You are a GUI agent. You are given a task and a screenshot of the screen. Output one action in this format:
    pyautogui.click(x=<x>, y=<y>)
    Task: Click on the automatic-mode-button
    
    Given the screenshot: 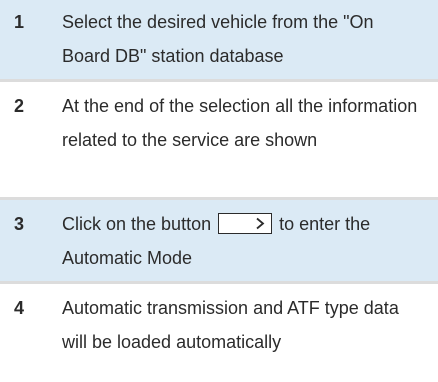 What is the action you would take?
    pyautogui.click(x=245, y=223)
    